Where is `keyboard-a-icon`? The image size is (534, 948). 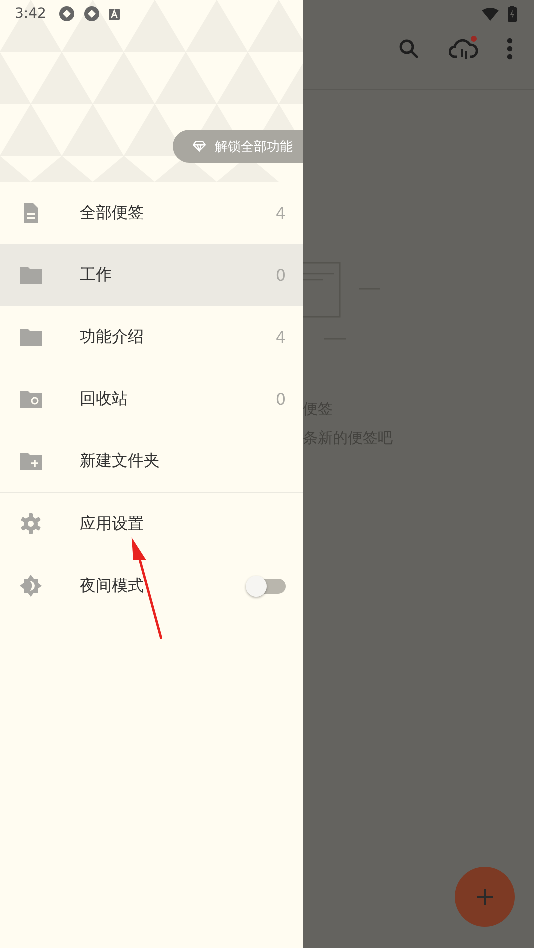 keyboard-a-icon is located at coordinates (114, 14).